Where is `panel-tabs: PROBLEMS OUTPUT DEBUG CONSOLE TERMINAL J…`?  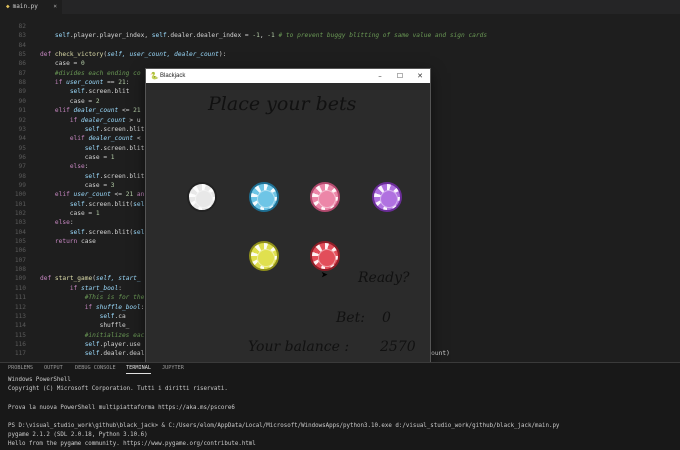 panel-tabs: PROBLEMS OUTPUT DEBUG CONSOLE TERMINAL J… is located at coordinates (340, 368).